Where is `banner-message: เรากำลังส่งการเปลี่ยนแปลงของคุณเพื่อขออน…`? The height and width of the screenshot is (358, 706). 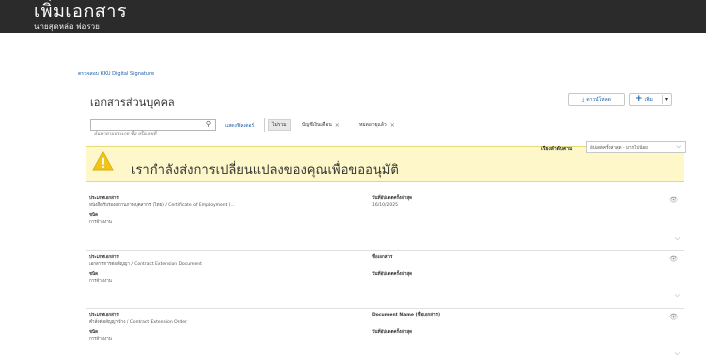 banner-message: เรากำลังส่งการเปลี่ยนแปลงของคุณเพื่อขออน… is located at coordinates (265, 170).